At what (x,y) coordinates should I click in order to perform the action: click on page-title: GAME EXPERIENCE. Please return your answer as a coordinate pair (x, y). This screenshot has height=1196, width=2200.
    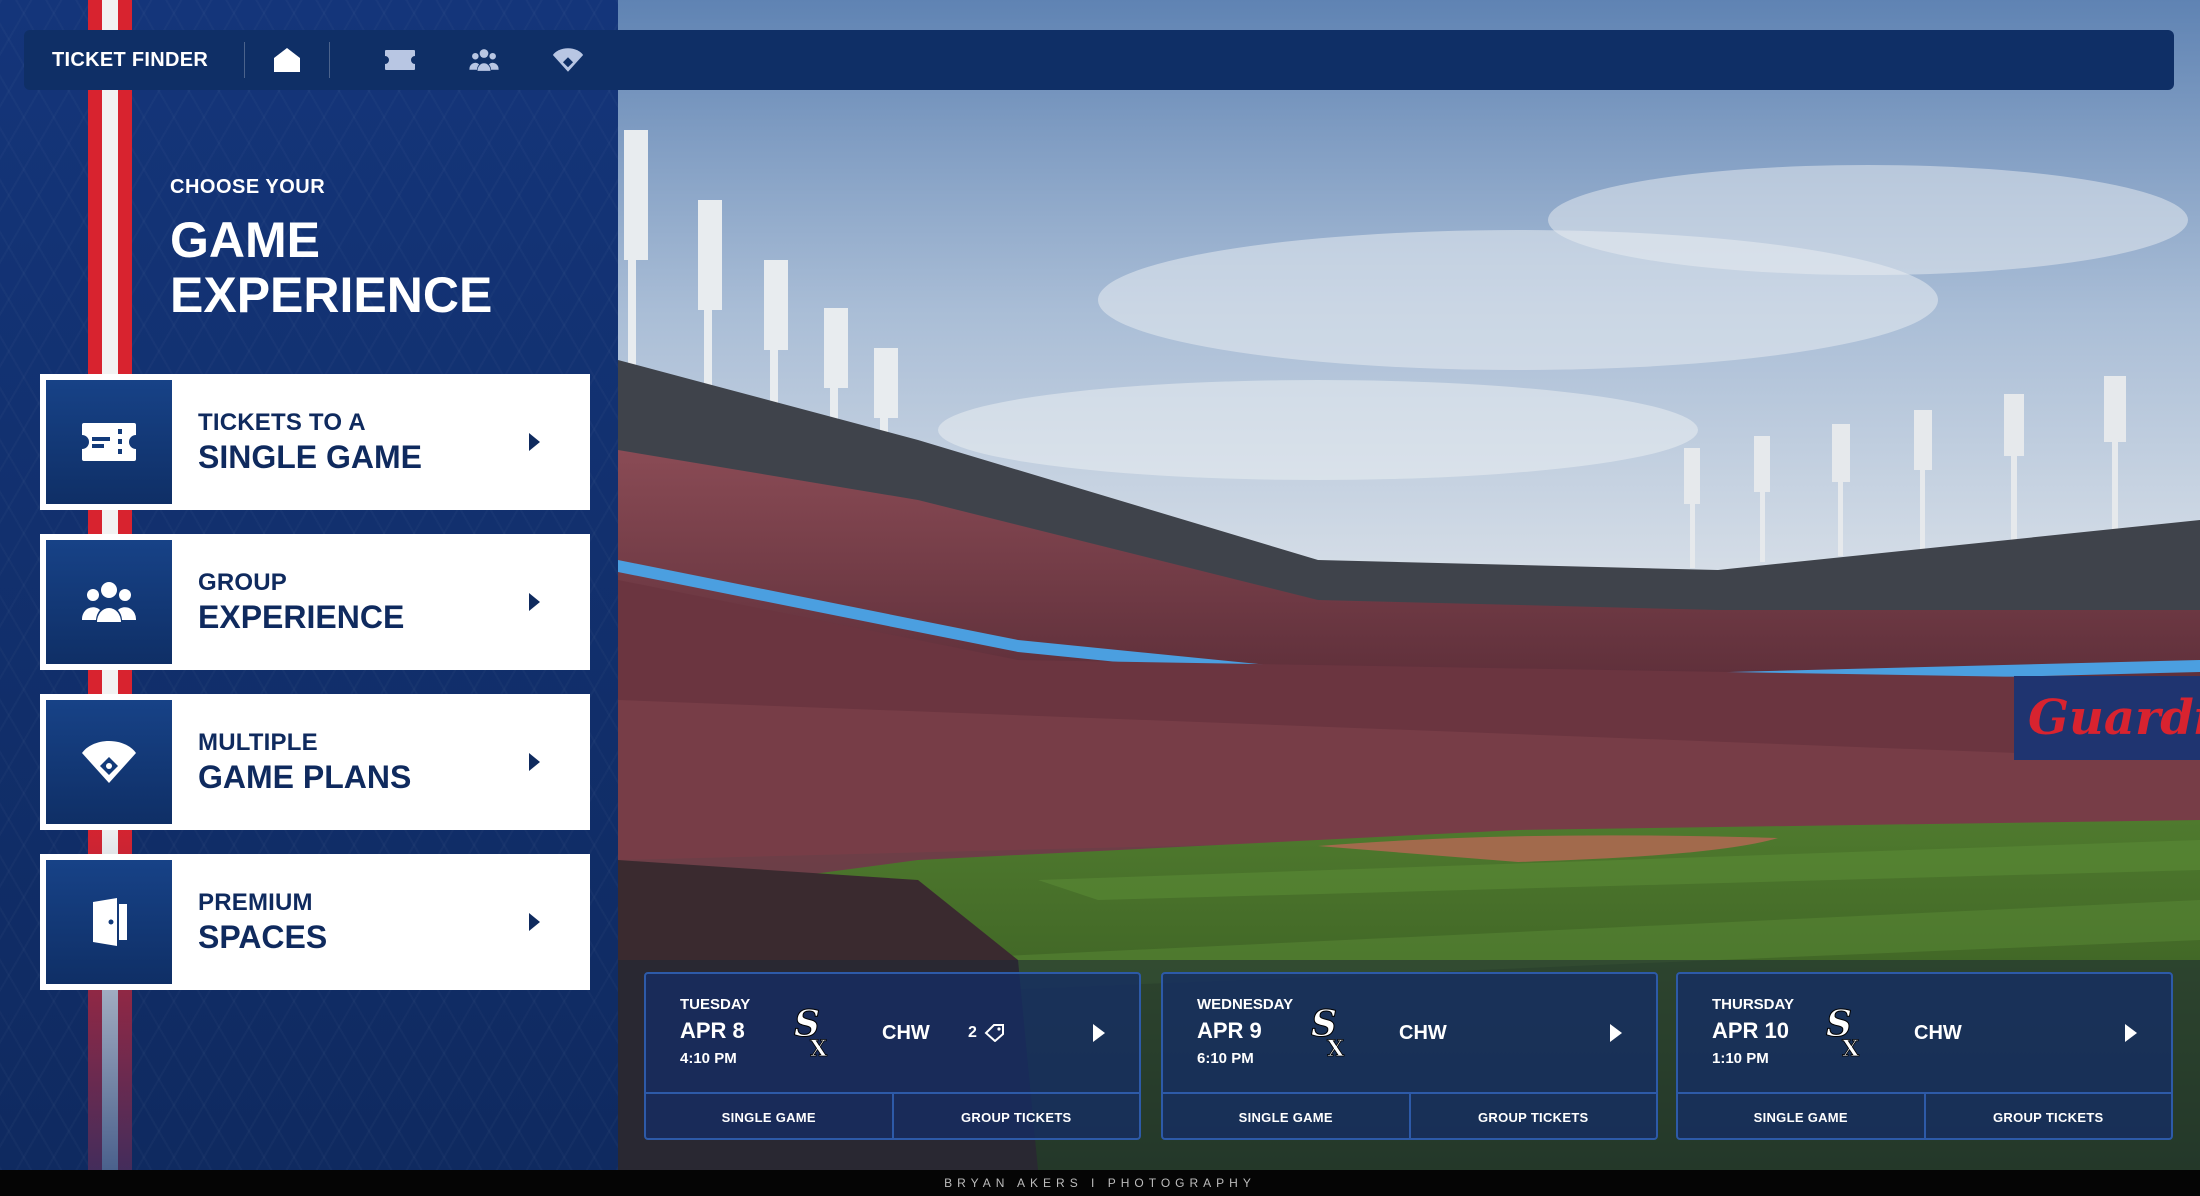
    Looking at the image, I should click on (331, 267).